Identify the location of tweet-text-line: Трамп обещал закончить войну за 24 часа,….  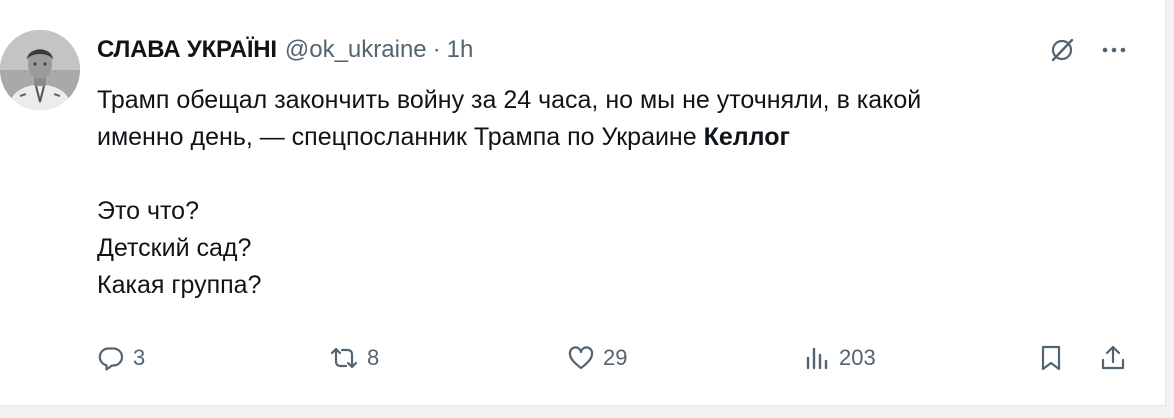
(509, 100).